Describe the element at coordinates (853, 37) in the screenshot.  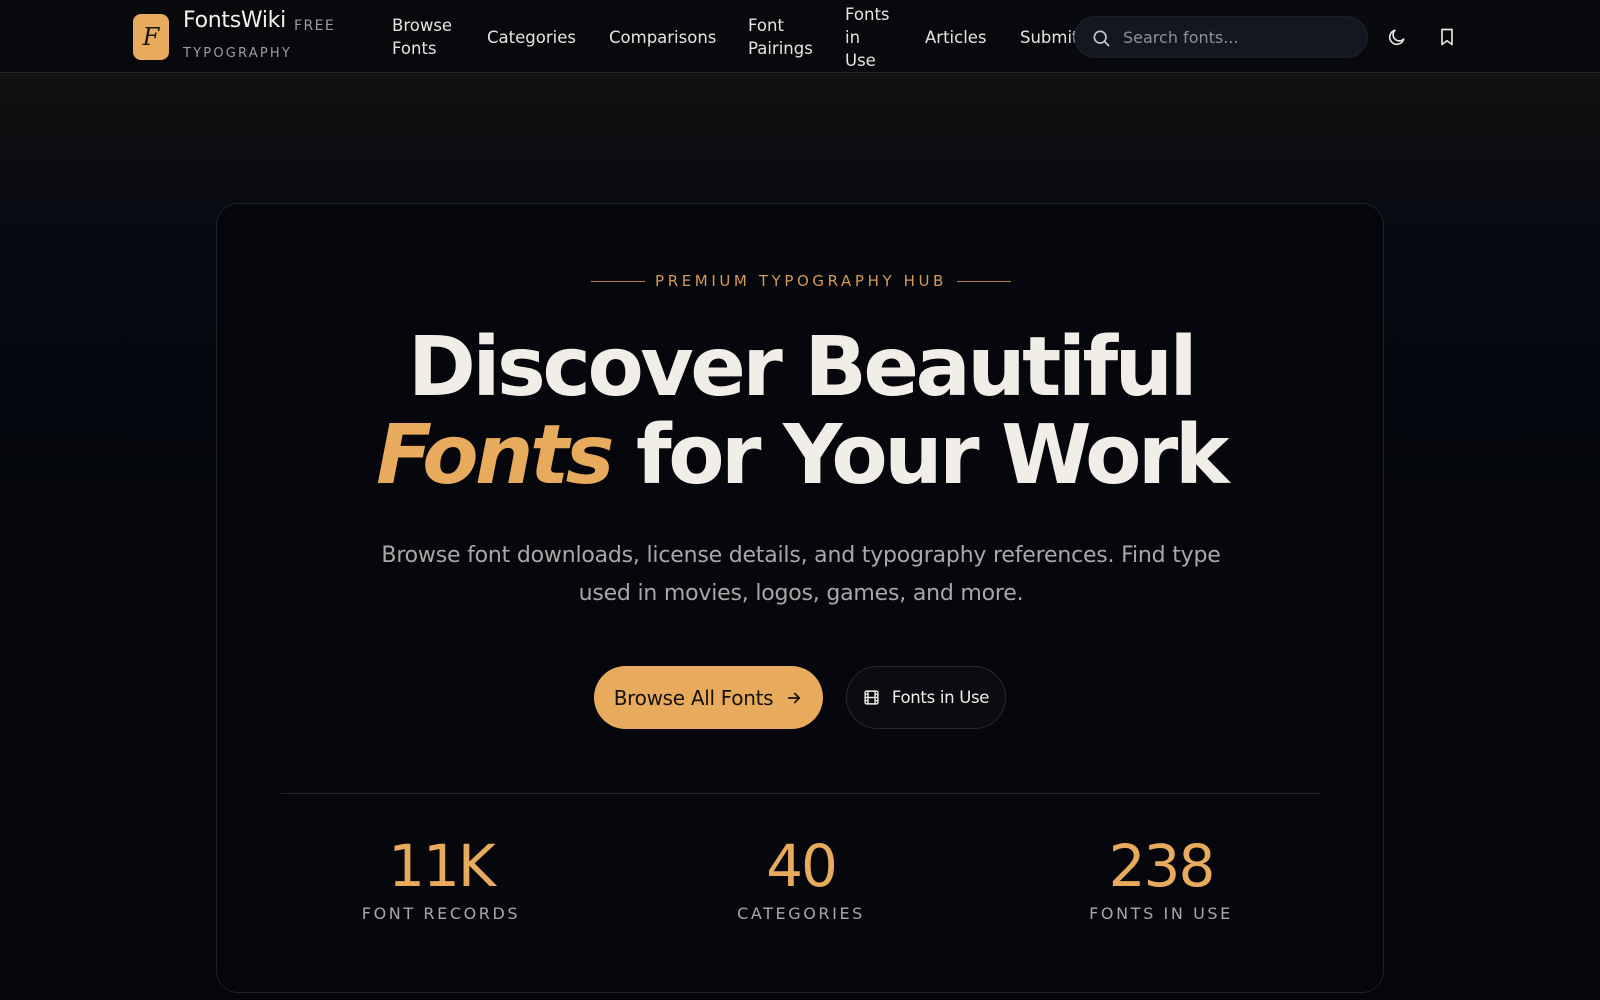
I see `nav-fonts-in-use-line2: in` at that location.